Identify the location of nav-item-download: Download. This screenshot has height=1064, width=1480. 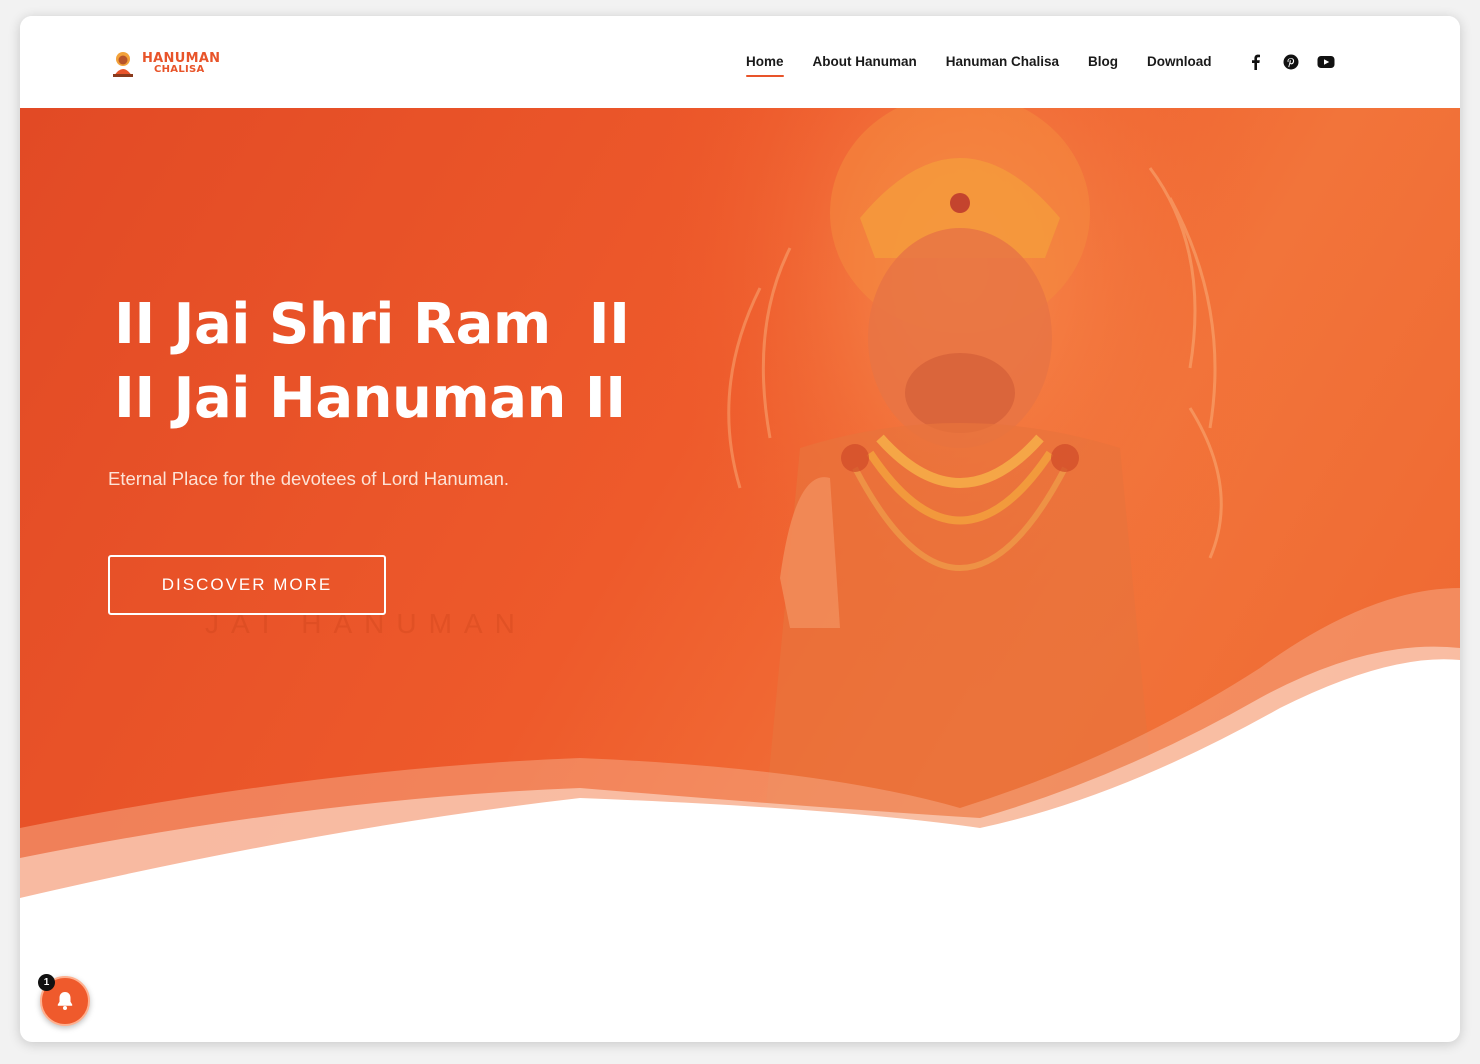
(1179, 61).